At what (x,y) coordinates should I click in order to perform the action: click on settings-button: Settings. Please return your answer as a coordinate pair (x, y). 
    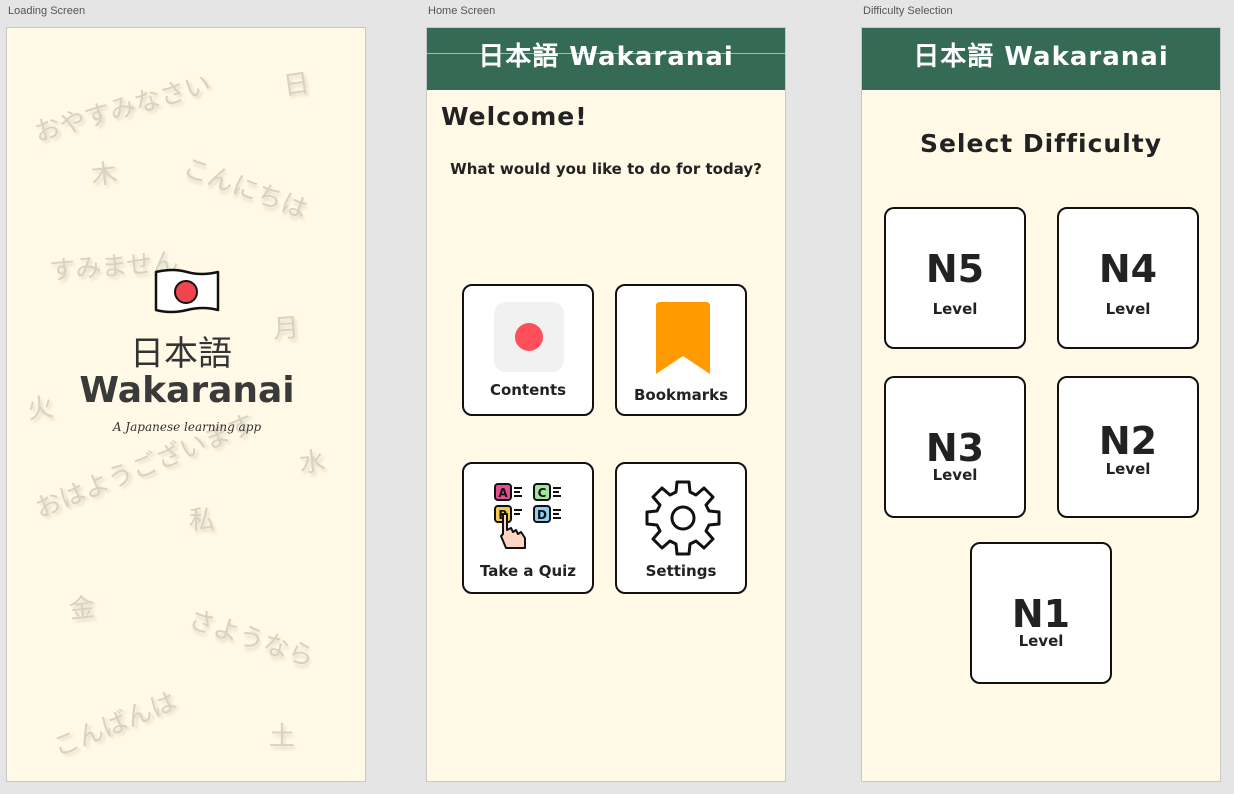
    Looking at the image, I should click on (681, 528).